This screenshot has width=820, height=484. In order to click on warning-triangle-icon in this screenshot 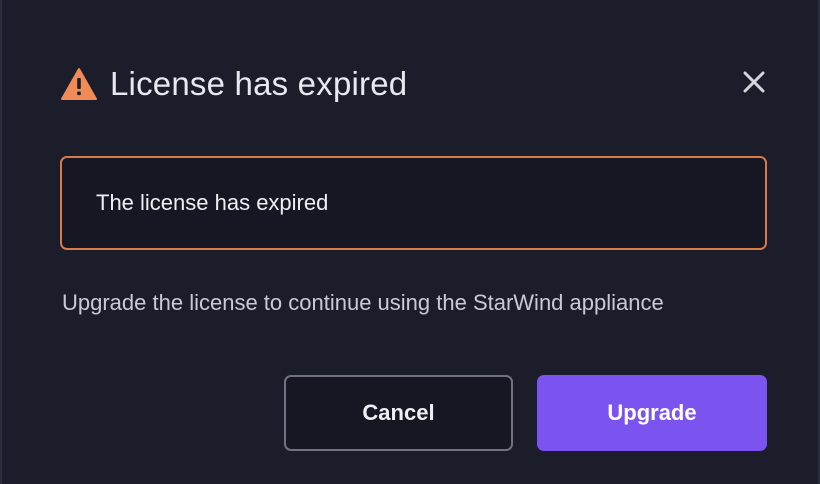, I will do `click(79, 84)`.